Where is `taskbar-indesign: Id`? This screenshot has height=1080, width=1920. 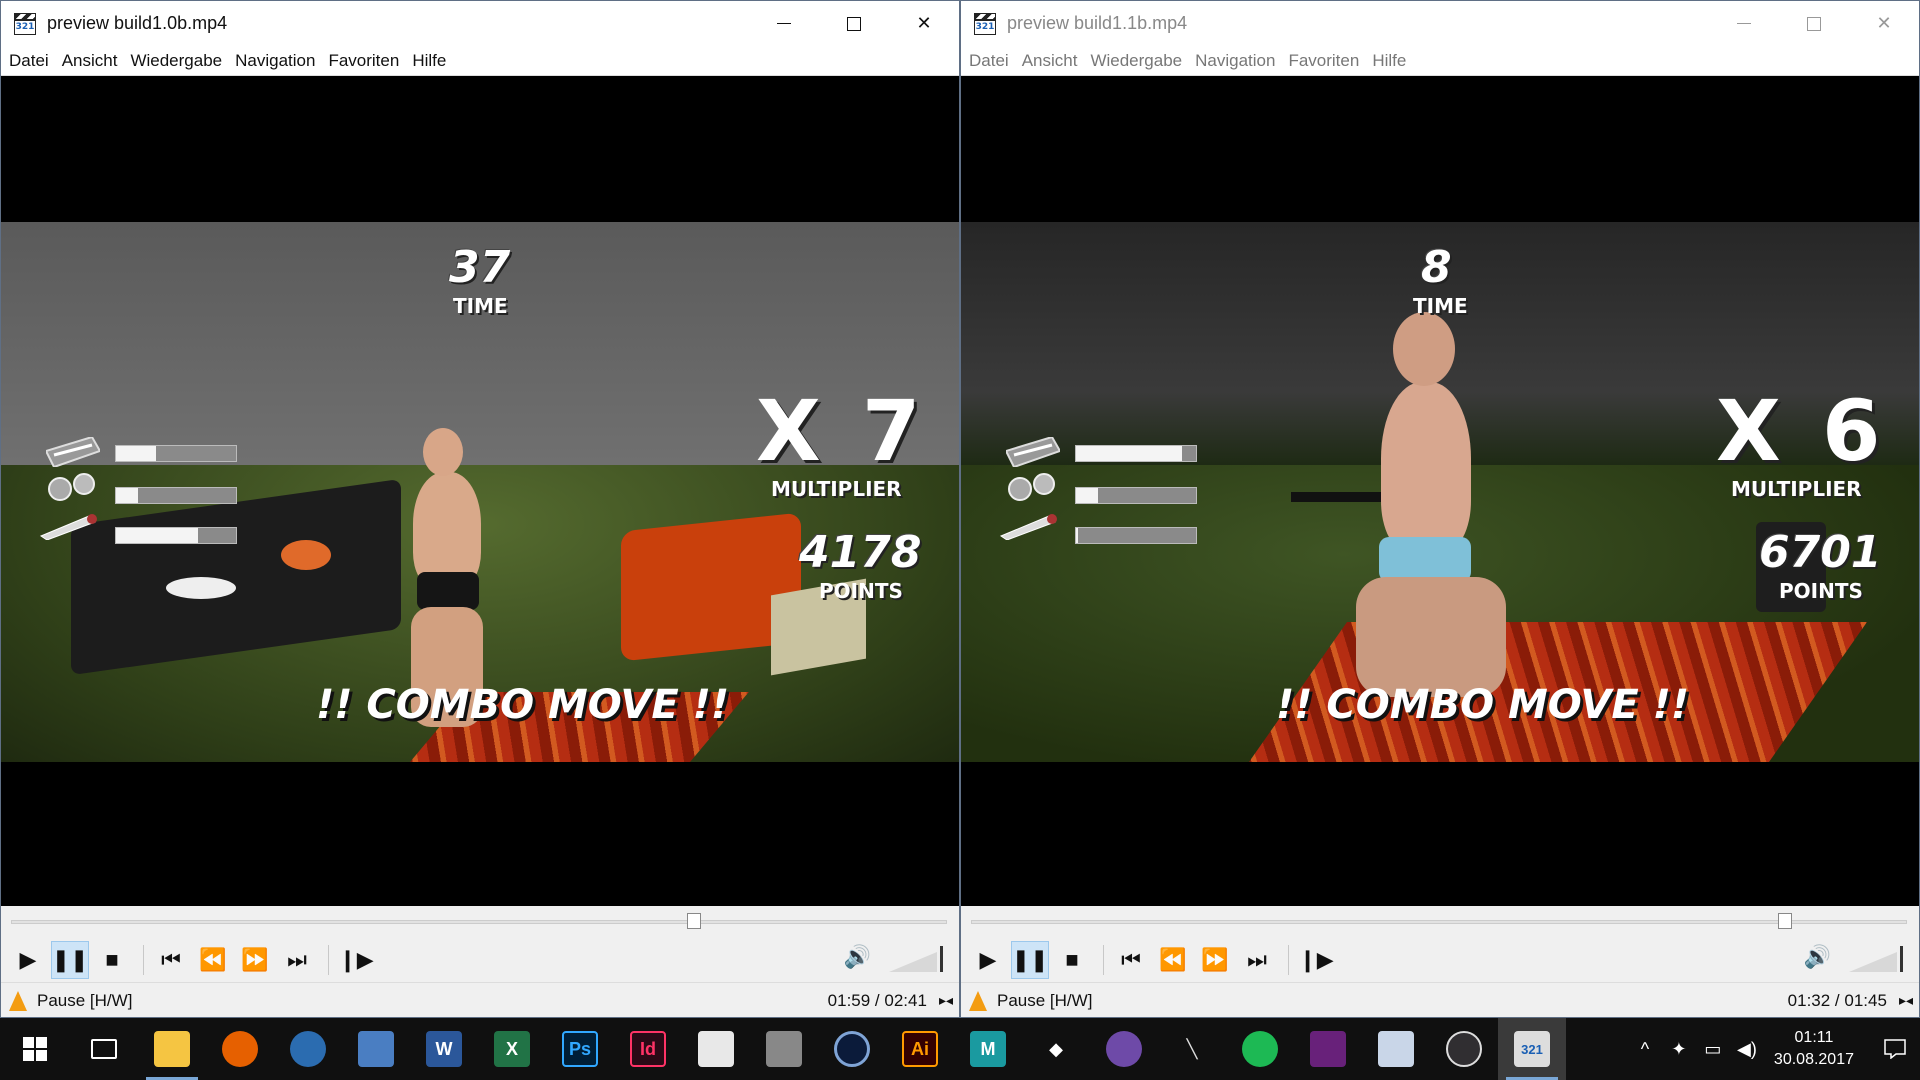 taskbar-indesign: Id is located at coordinates (648, 1049).